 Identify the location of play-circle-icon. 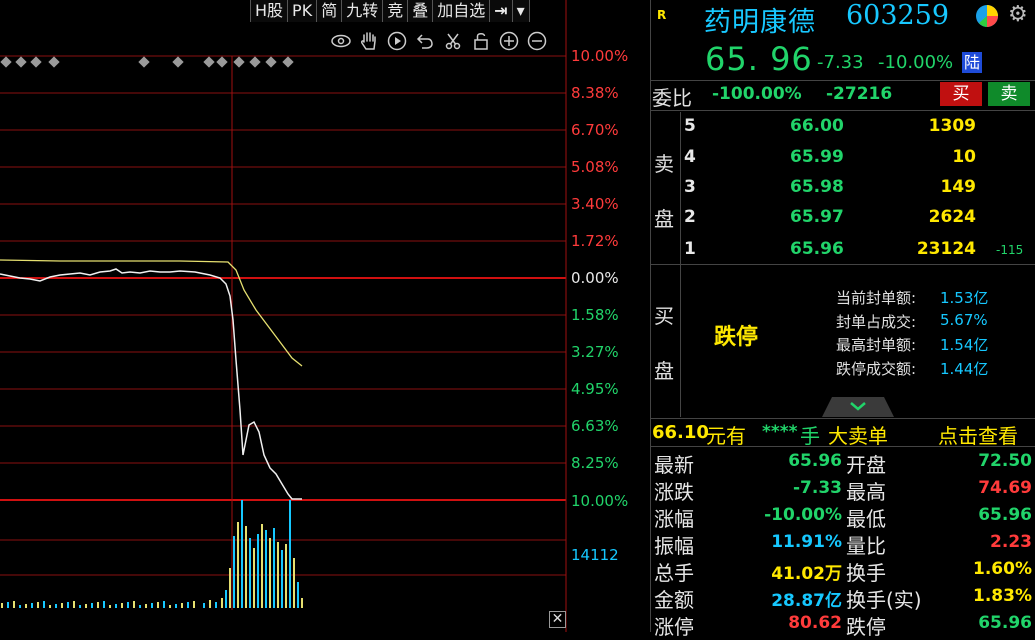
(397, 41).